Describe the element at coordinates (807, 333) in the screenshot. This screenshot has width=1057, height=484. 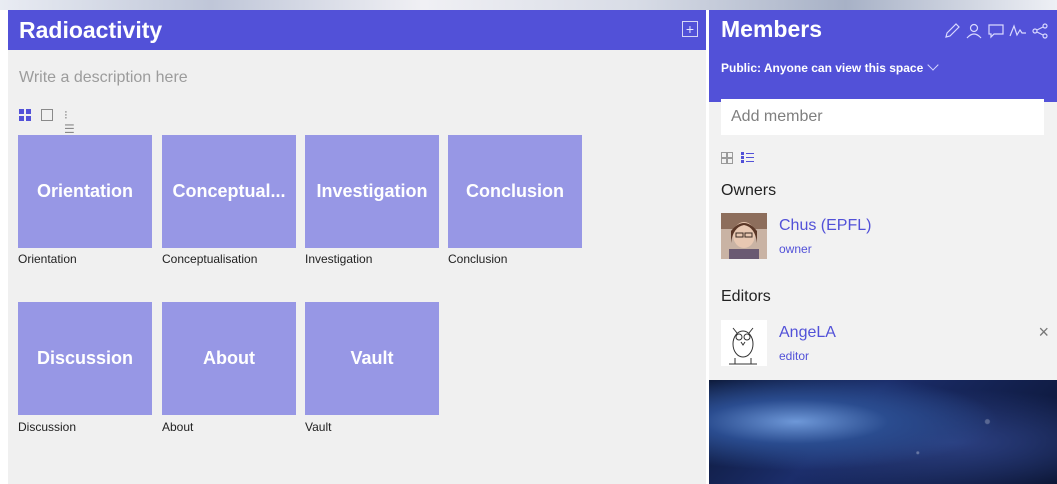
I see `member-name-link: AngeLA` at that location.